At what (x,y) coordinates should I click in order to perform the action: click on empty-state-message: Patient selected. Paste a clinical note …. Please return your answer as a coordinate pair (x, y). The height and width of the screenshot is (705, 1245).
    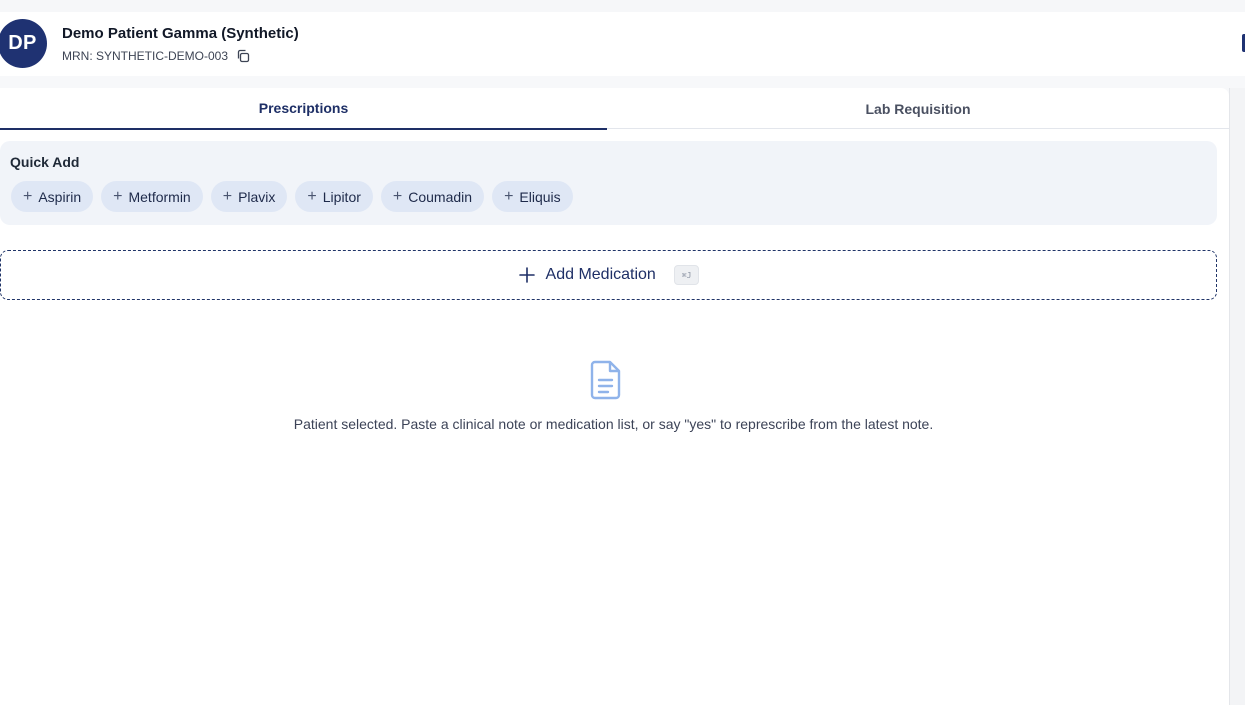
    Looking at the image, I should click on (613, 424).